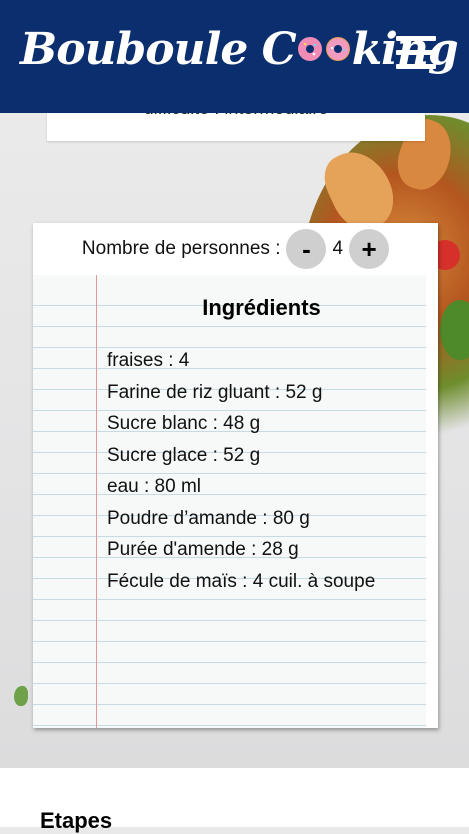 This screenshot has height=834, width=469. What do you see at coordinates (234, 800) in the screenshot?
I see `steps-section: Etapes` at bounding box center [234, 800].